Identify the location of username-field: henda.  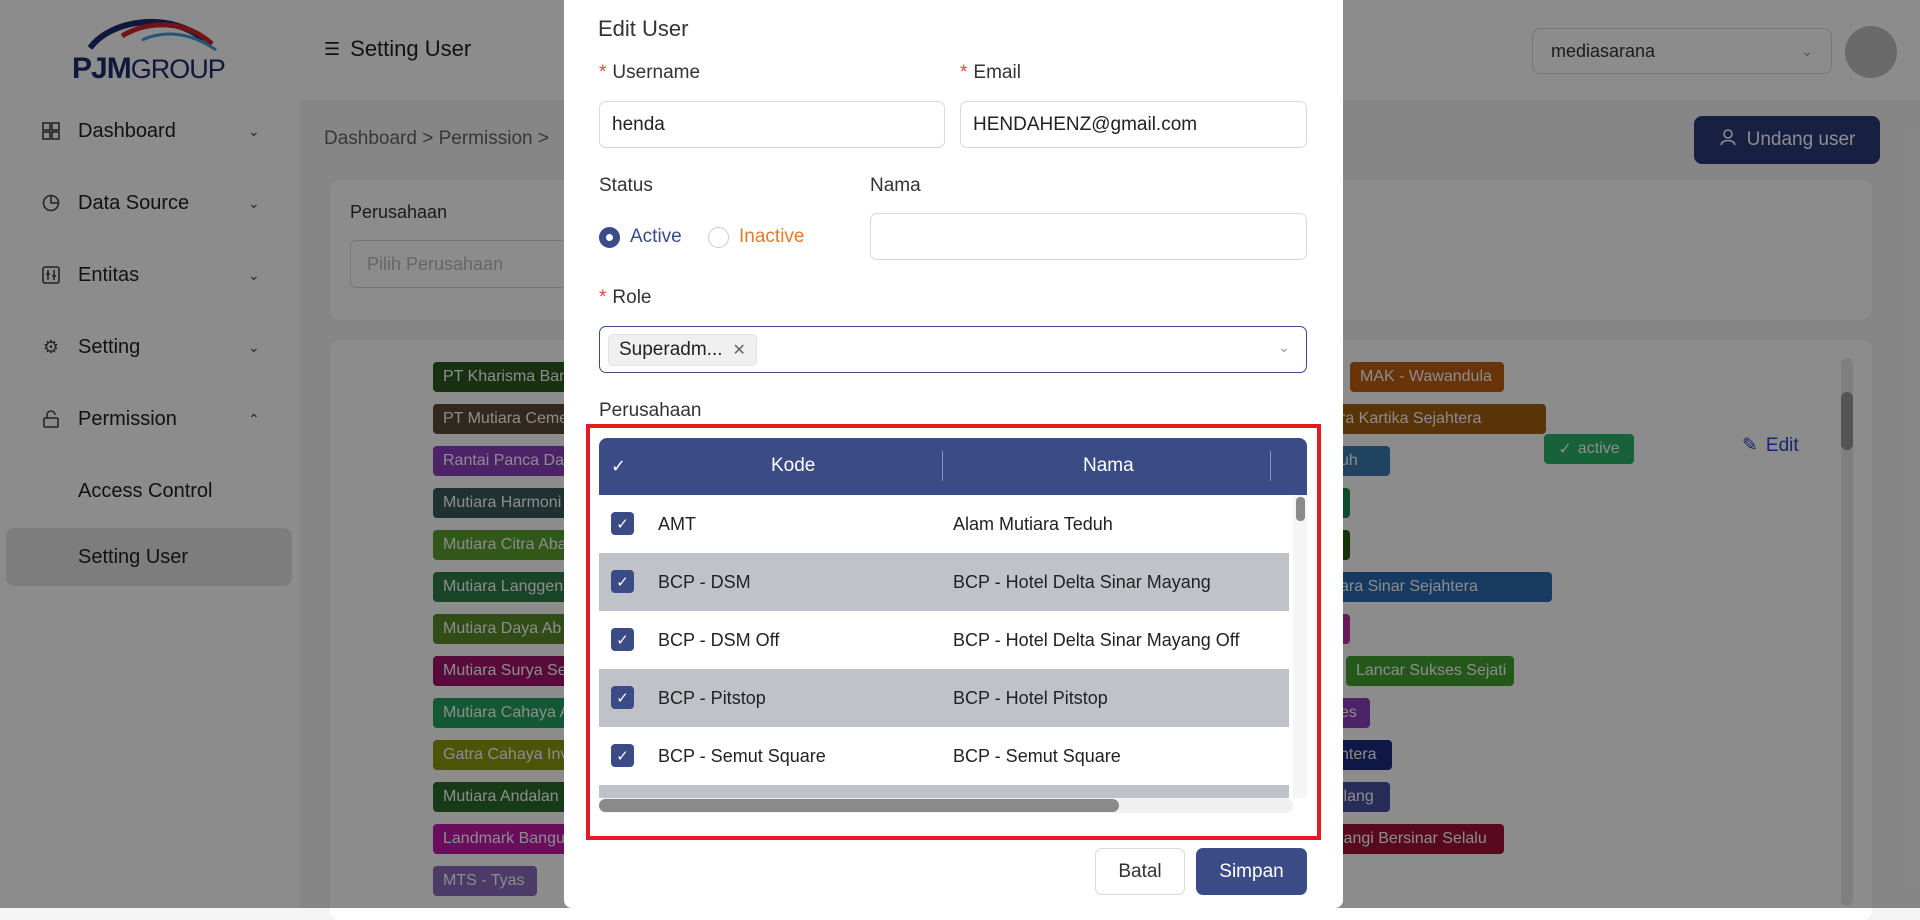
(772, 124).